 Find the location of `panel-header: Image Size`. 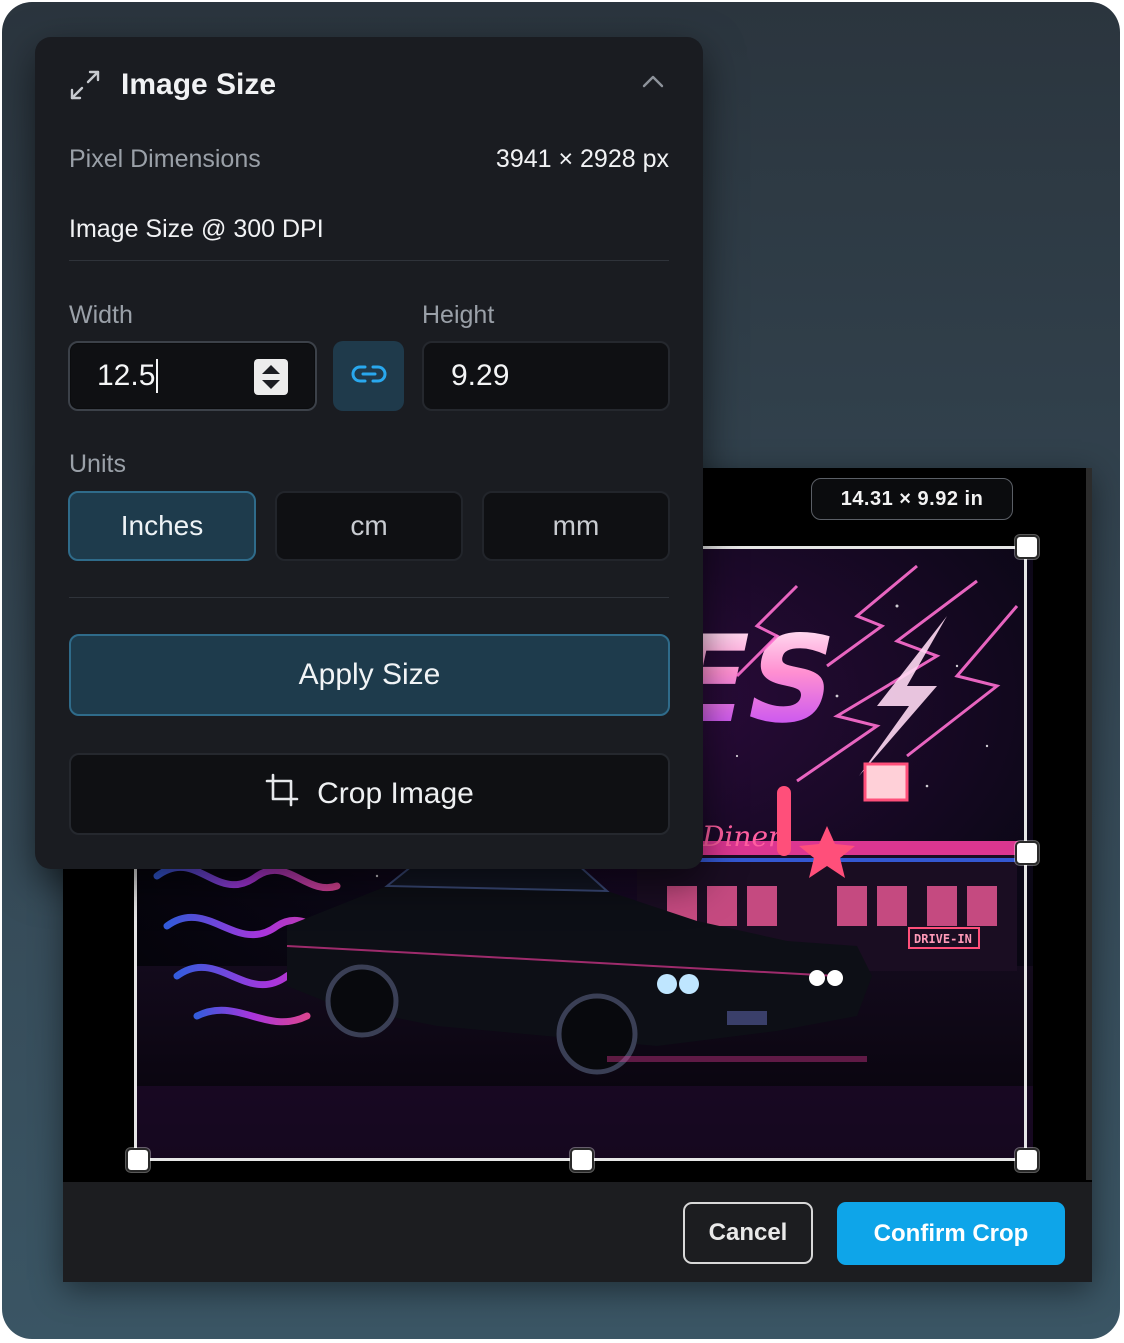

panel-header: Image Size is located at coordinates (369, 85).